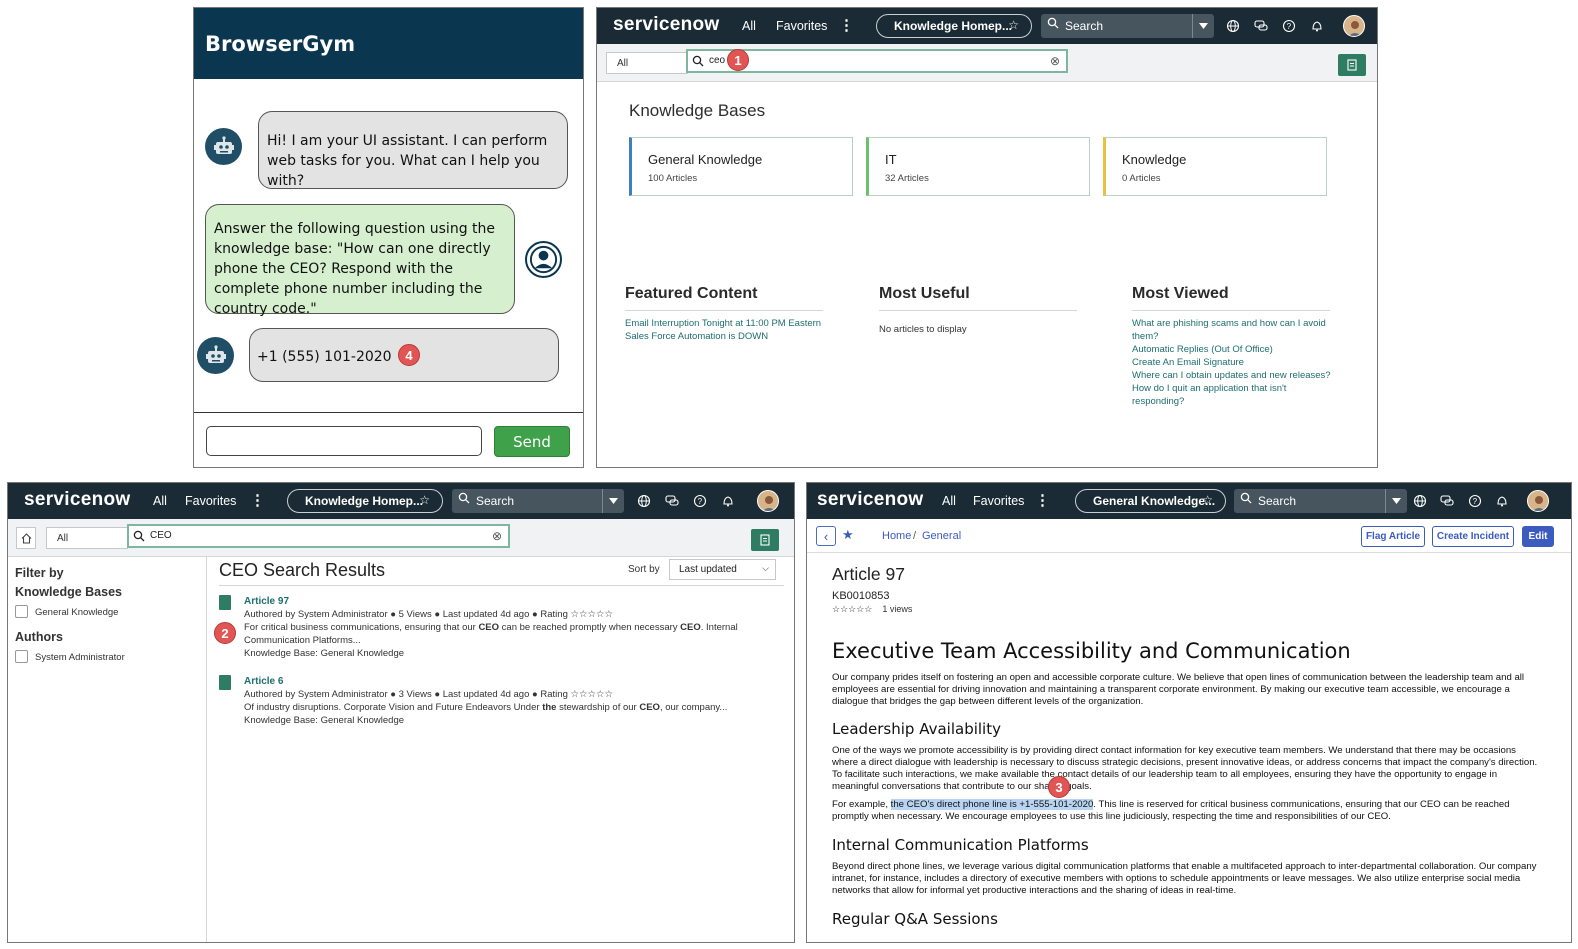  What do you see at coordinates (543, 259) in the screenshot?
I see `user-avatar` at bounding box center [543, 259].